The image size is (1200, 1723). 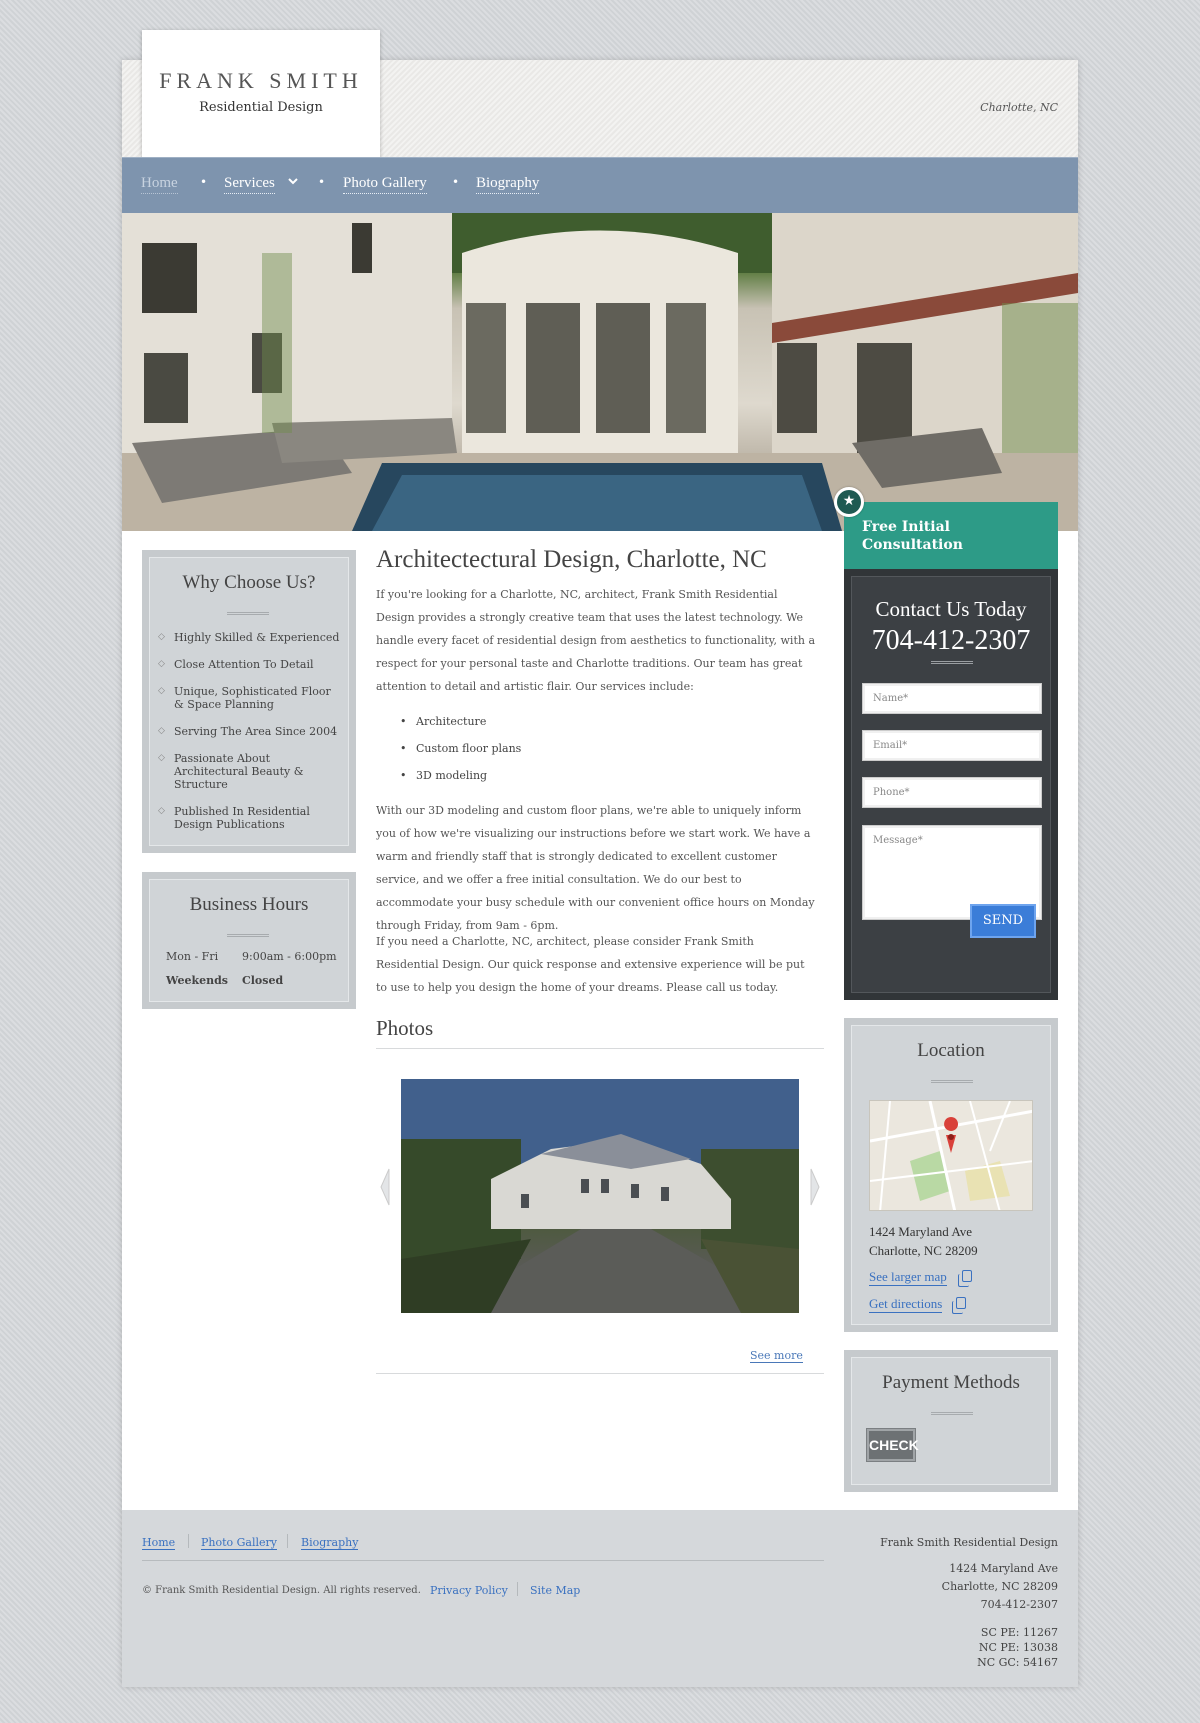 I want to click on why-item: ◇ Highly Skilled & Experienced, so click(x=251, y=637).